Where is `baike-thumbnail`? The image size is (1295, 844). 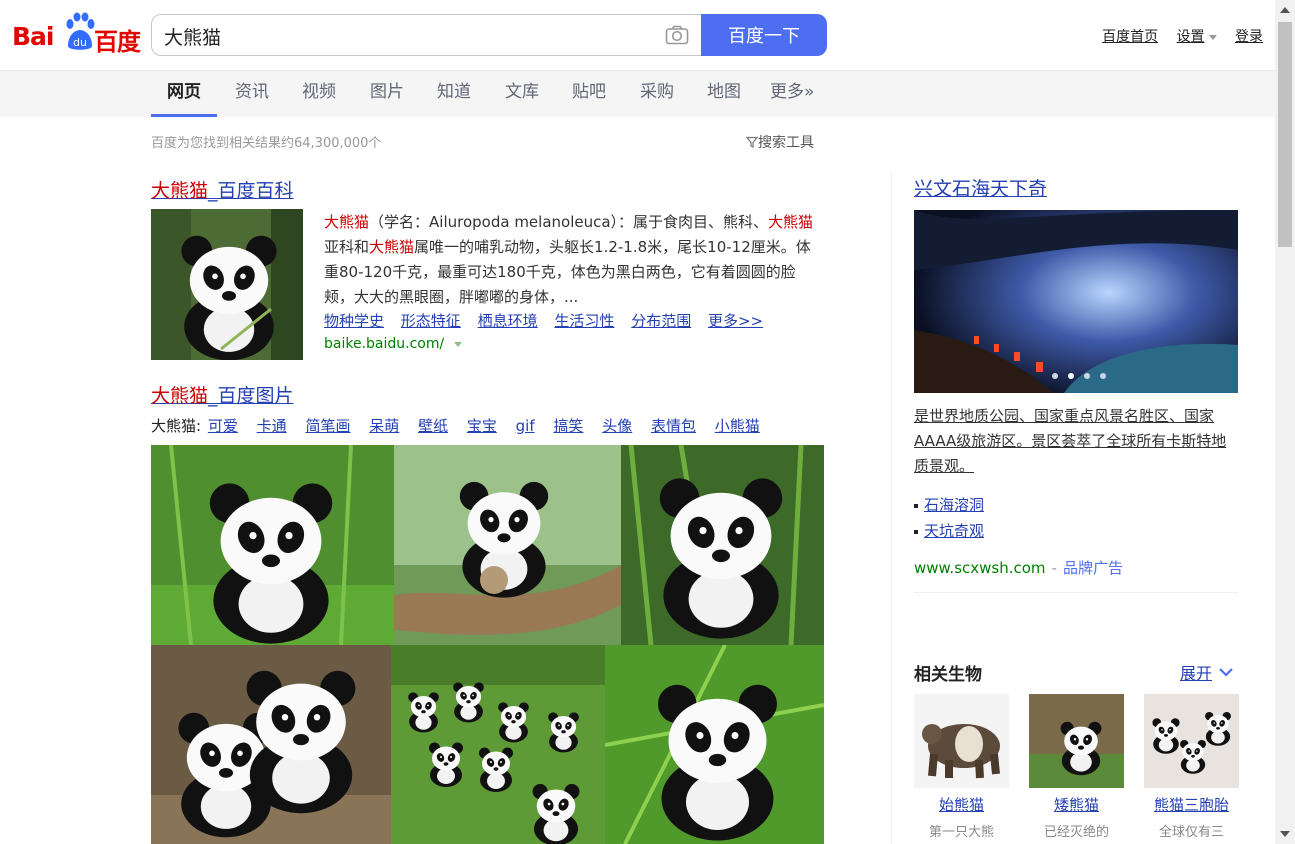 baike-thumbnail is located at coordinates (227, 284).